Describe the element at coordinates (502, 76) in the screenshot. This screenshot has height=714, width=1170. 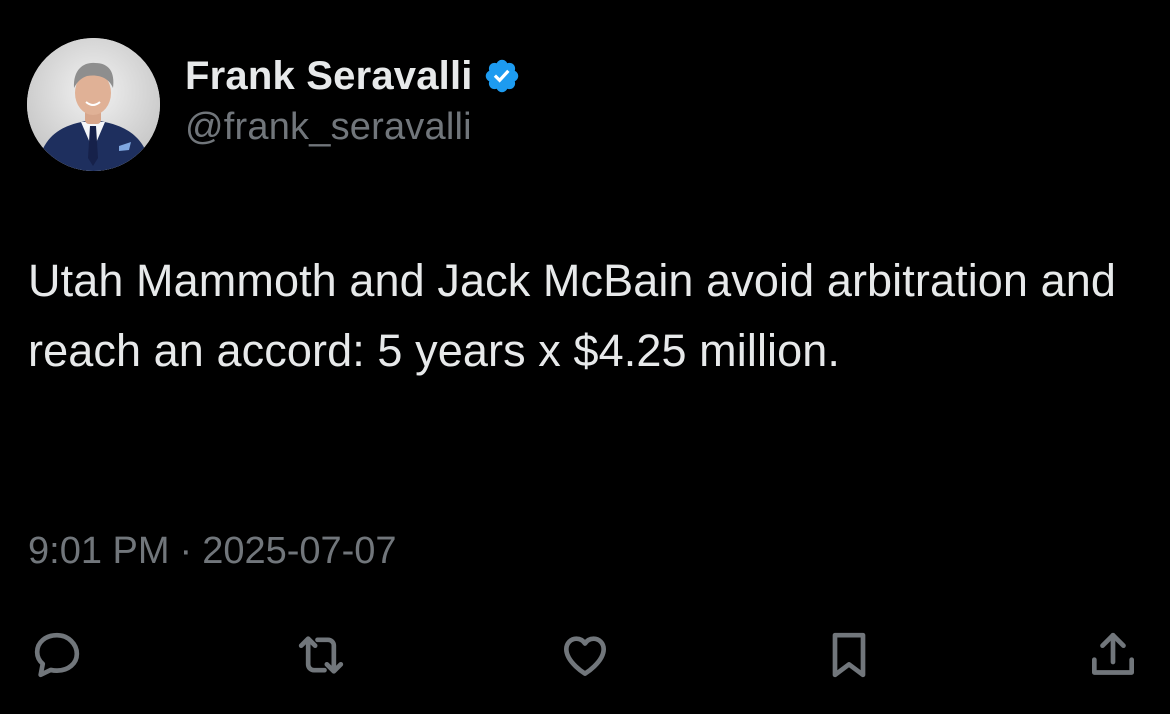
I see `verified-badge-icon` at that location.